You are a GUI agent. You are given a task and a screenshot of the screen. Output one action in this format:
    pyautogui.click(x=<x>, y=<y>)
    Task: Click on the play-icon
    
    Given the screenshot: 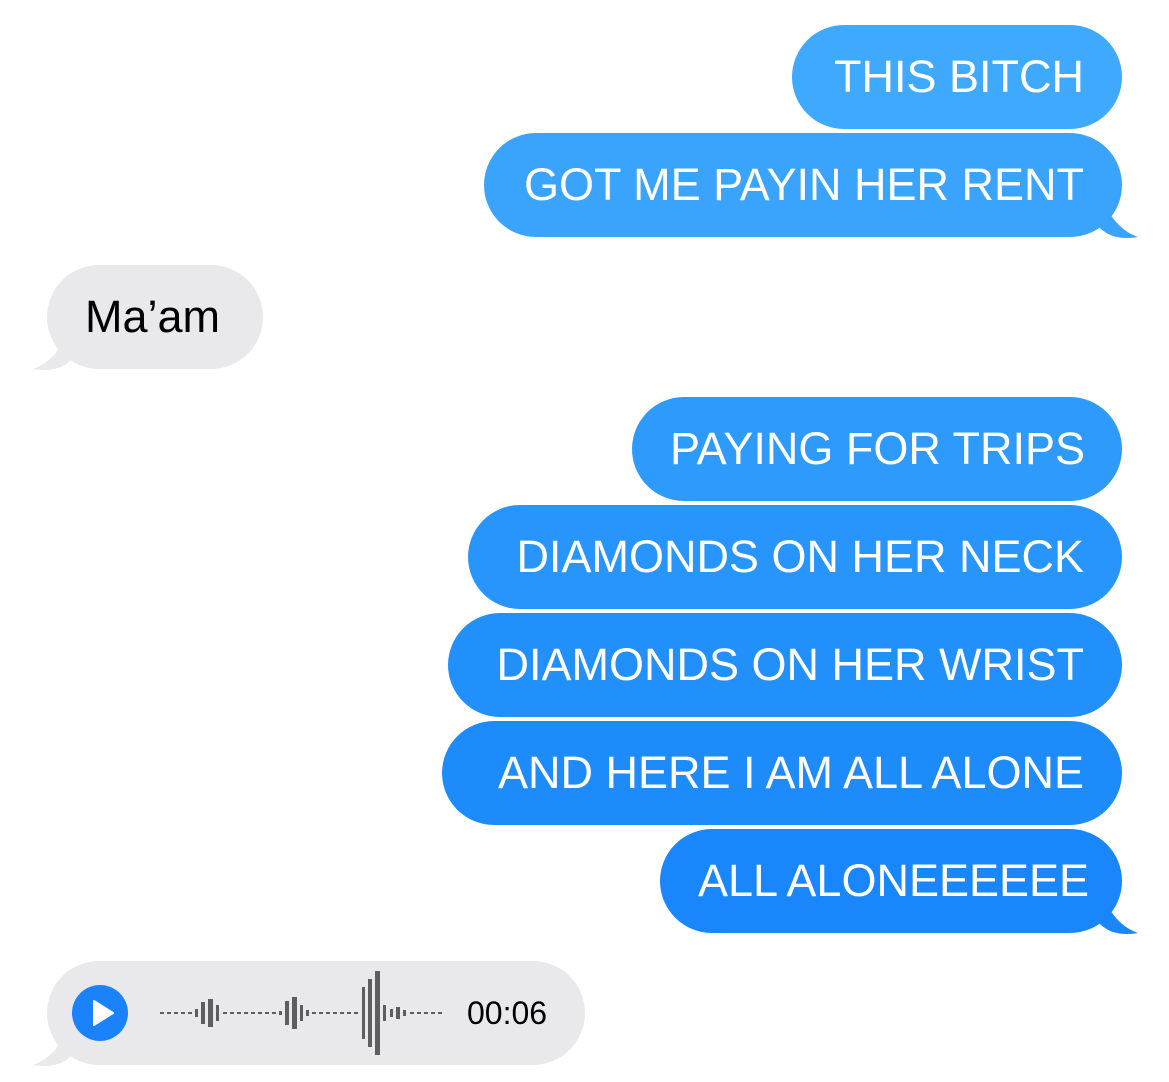 What is the action you would take?
    pyautogui.click(x=103, y=1013)
    